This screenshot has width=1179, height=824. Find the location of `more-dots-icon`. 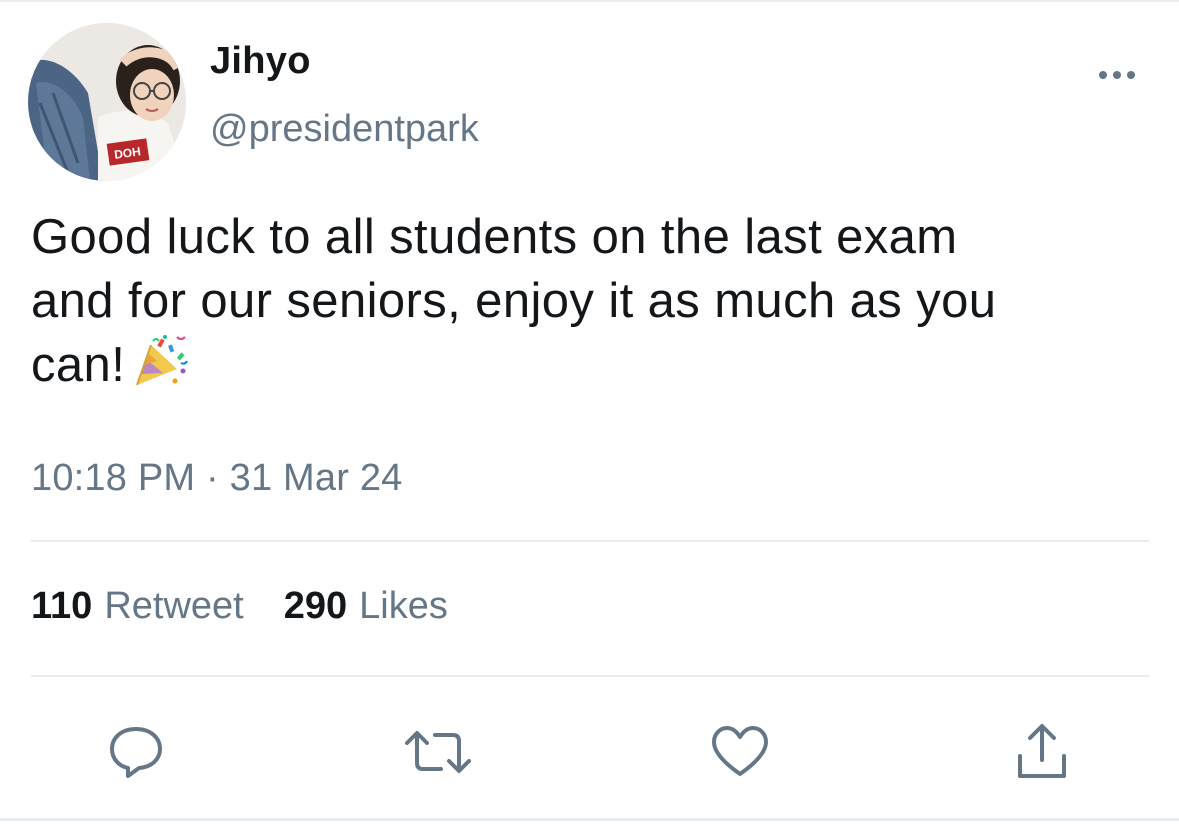

more-dots-icon is located at coordinates (1117, 75).